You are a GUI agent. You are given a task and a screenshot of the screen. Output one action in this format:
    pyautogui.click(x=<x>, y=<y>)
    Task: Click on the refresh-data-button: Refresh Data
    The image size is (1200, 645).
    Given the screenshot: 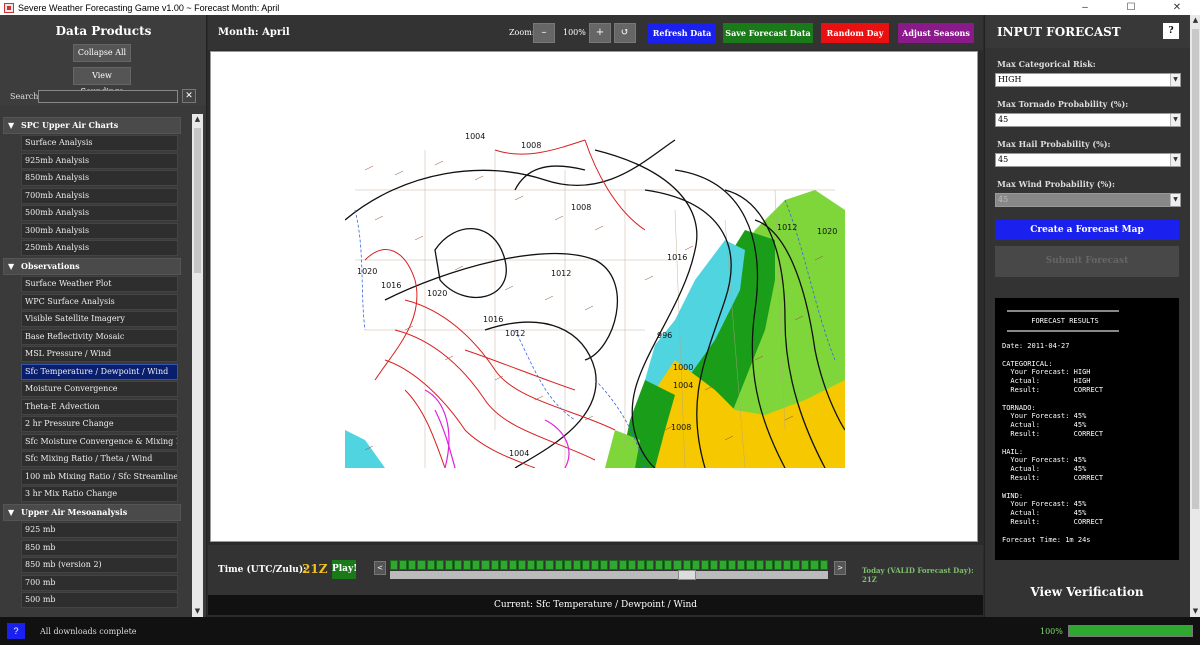 What is the action you would take?
    pyautogui.click(x=682, y=33)
    